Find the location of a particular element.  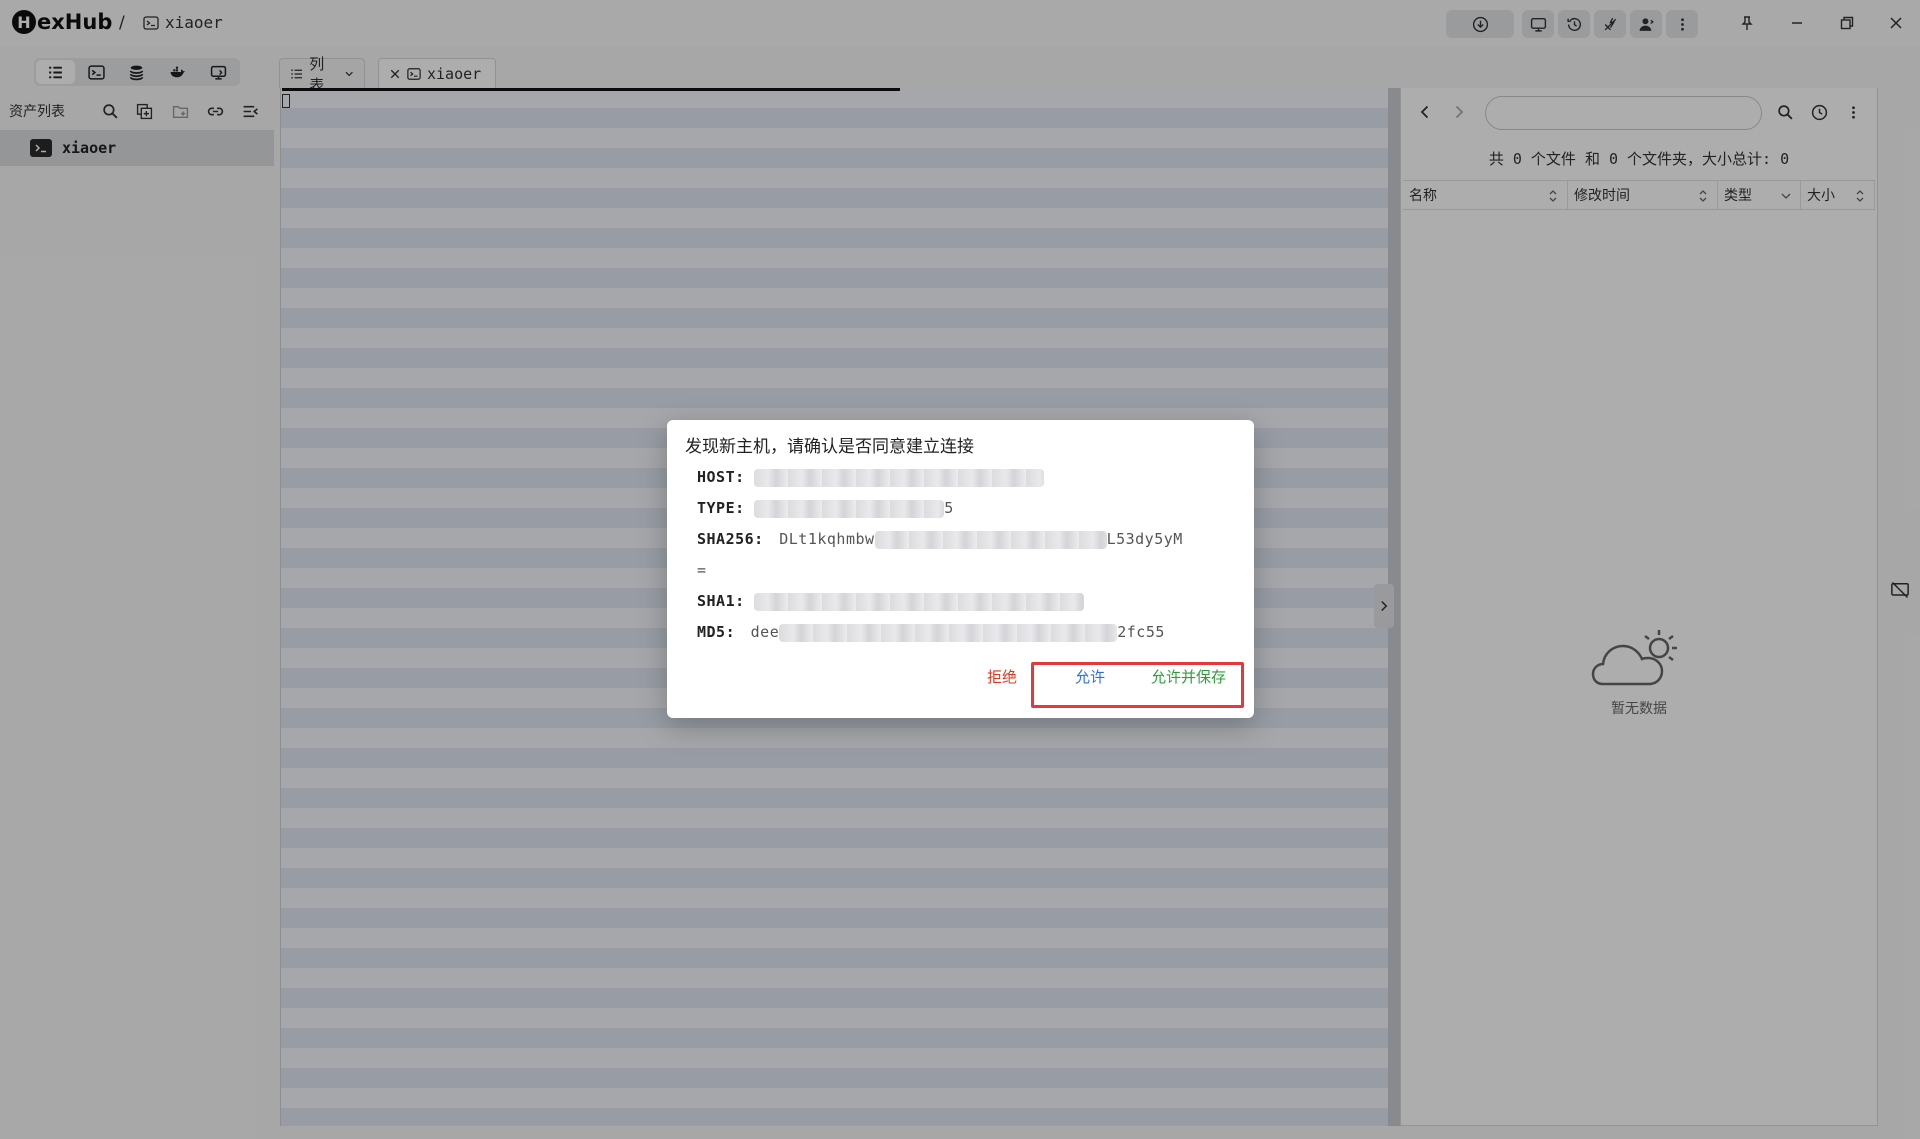

sha256-wrap-row: = is located at coordinates (702, 570).